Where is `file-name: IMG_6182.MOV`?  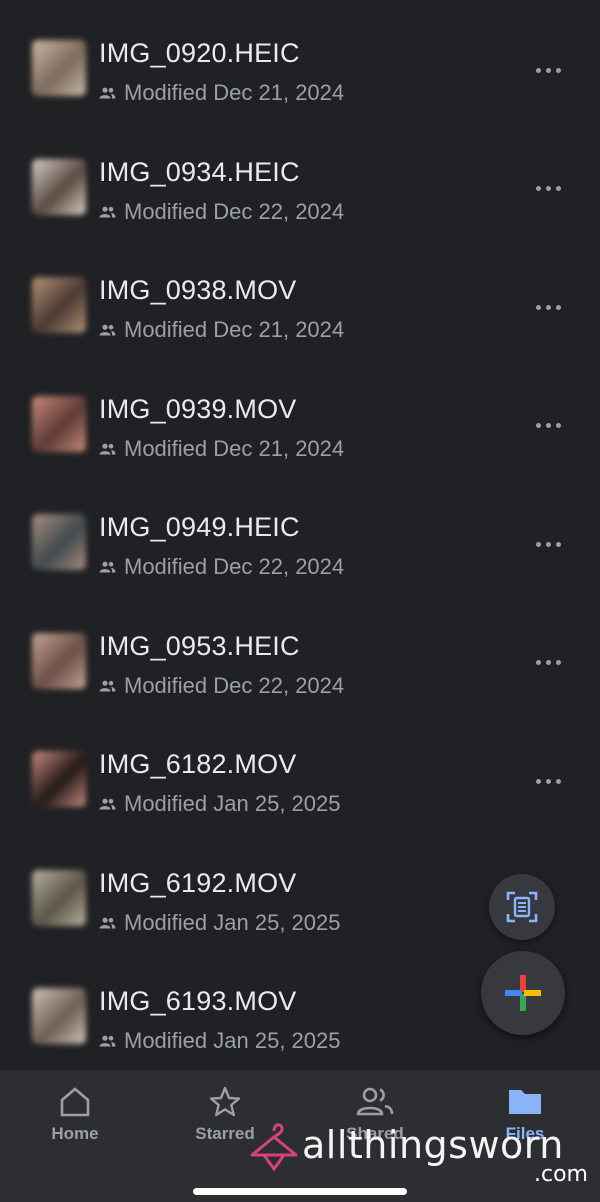 file-name: IMG_6182.MOV is located at coordinates (198, 764).